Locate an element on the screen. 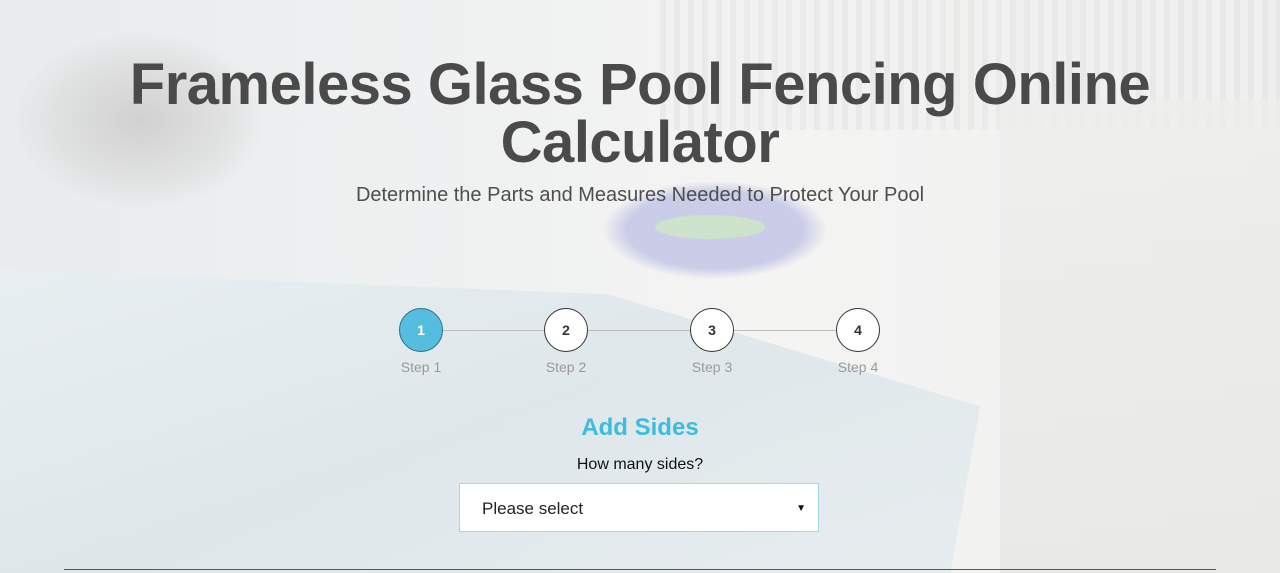 The width and height of the screenshot is (1280, 573). step-progress: 1 Step 1 2 Step 2 3 Step 3 4 Step 4 is located at coordinates (640, 343).